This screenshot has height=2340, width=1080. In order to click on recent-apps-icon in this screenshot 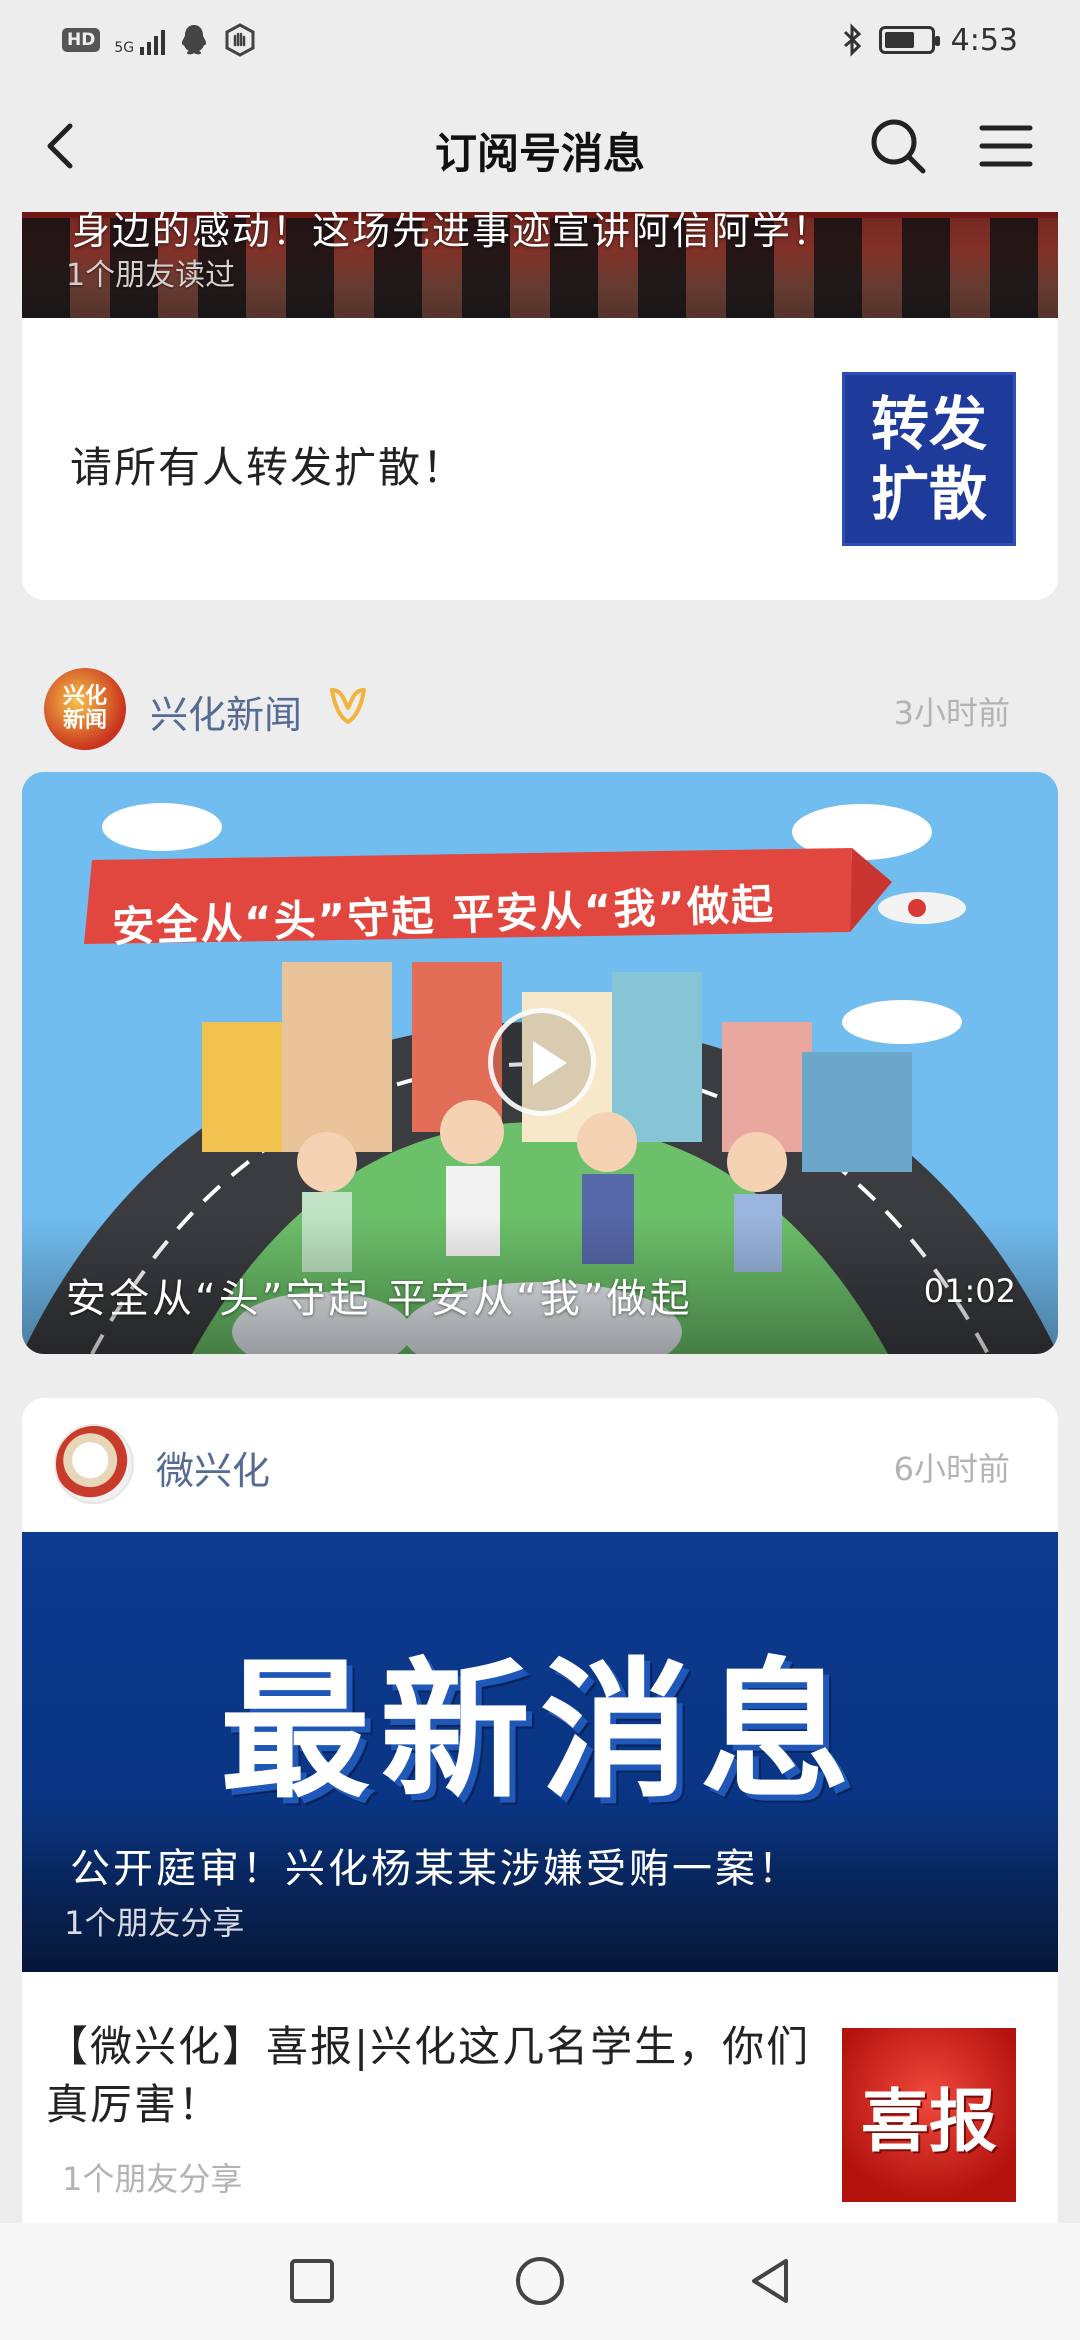, I will do `click(312, 2281)`.